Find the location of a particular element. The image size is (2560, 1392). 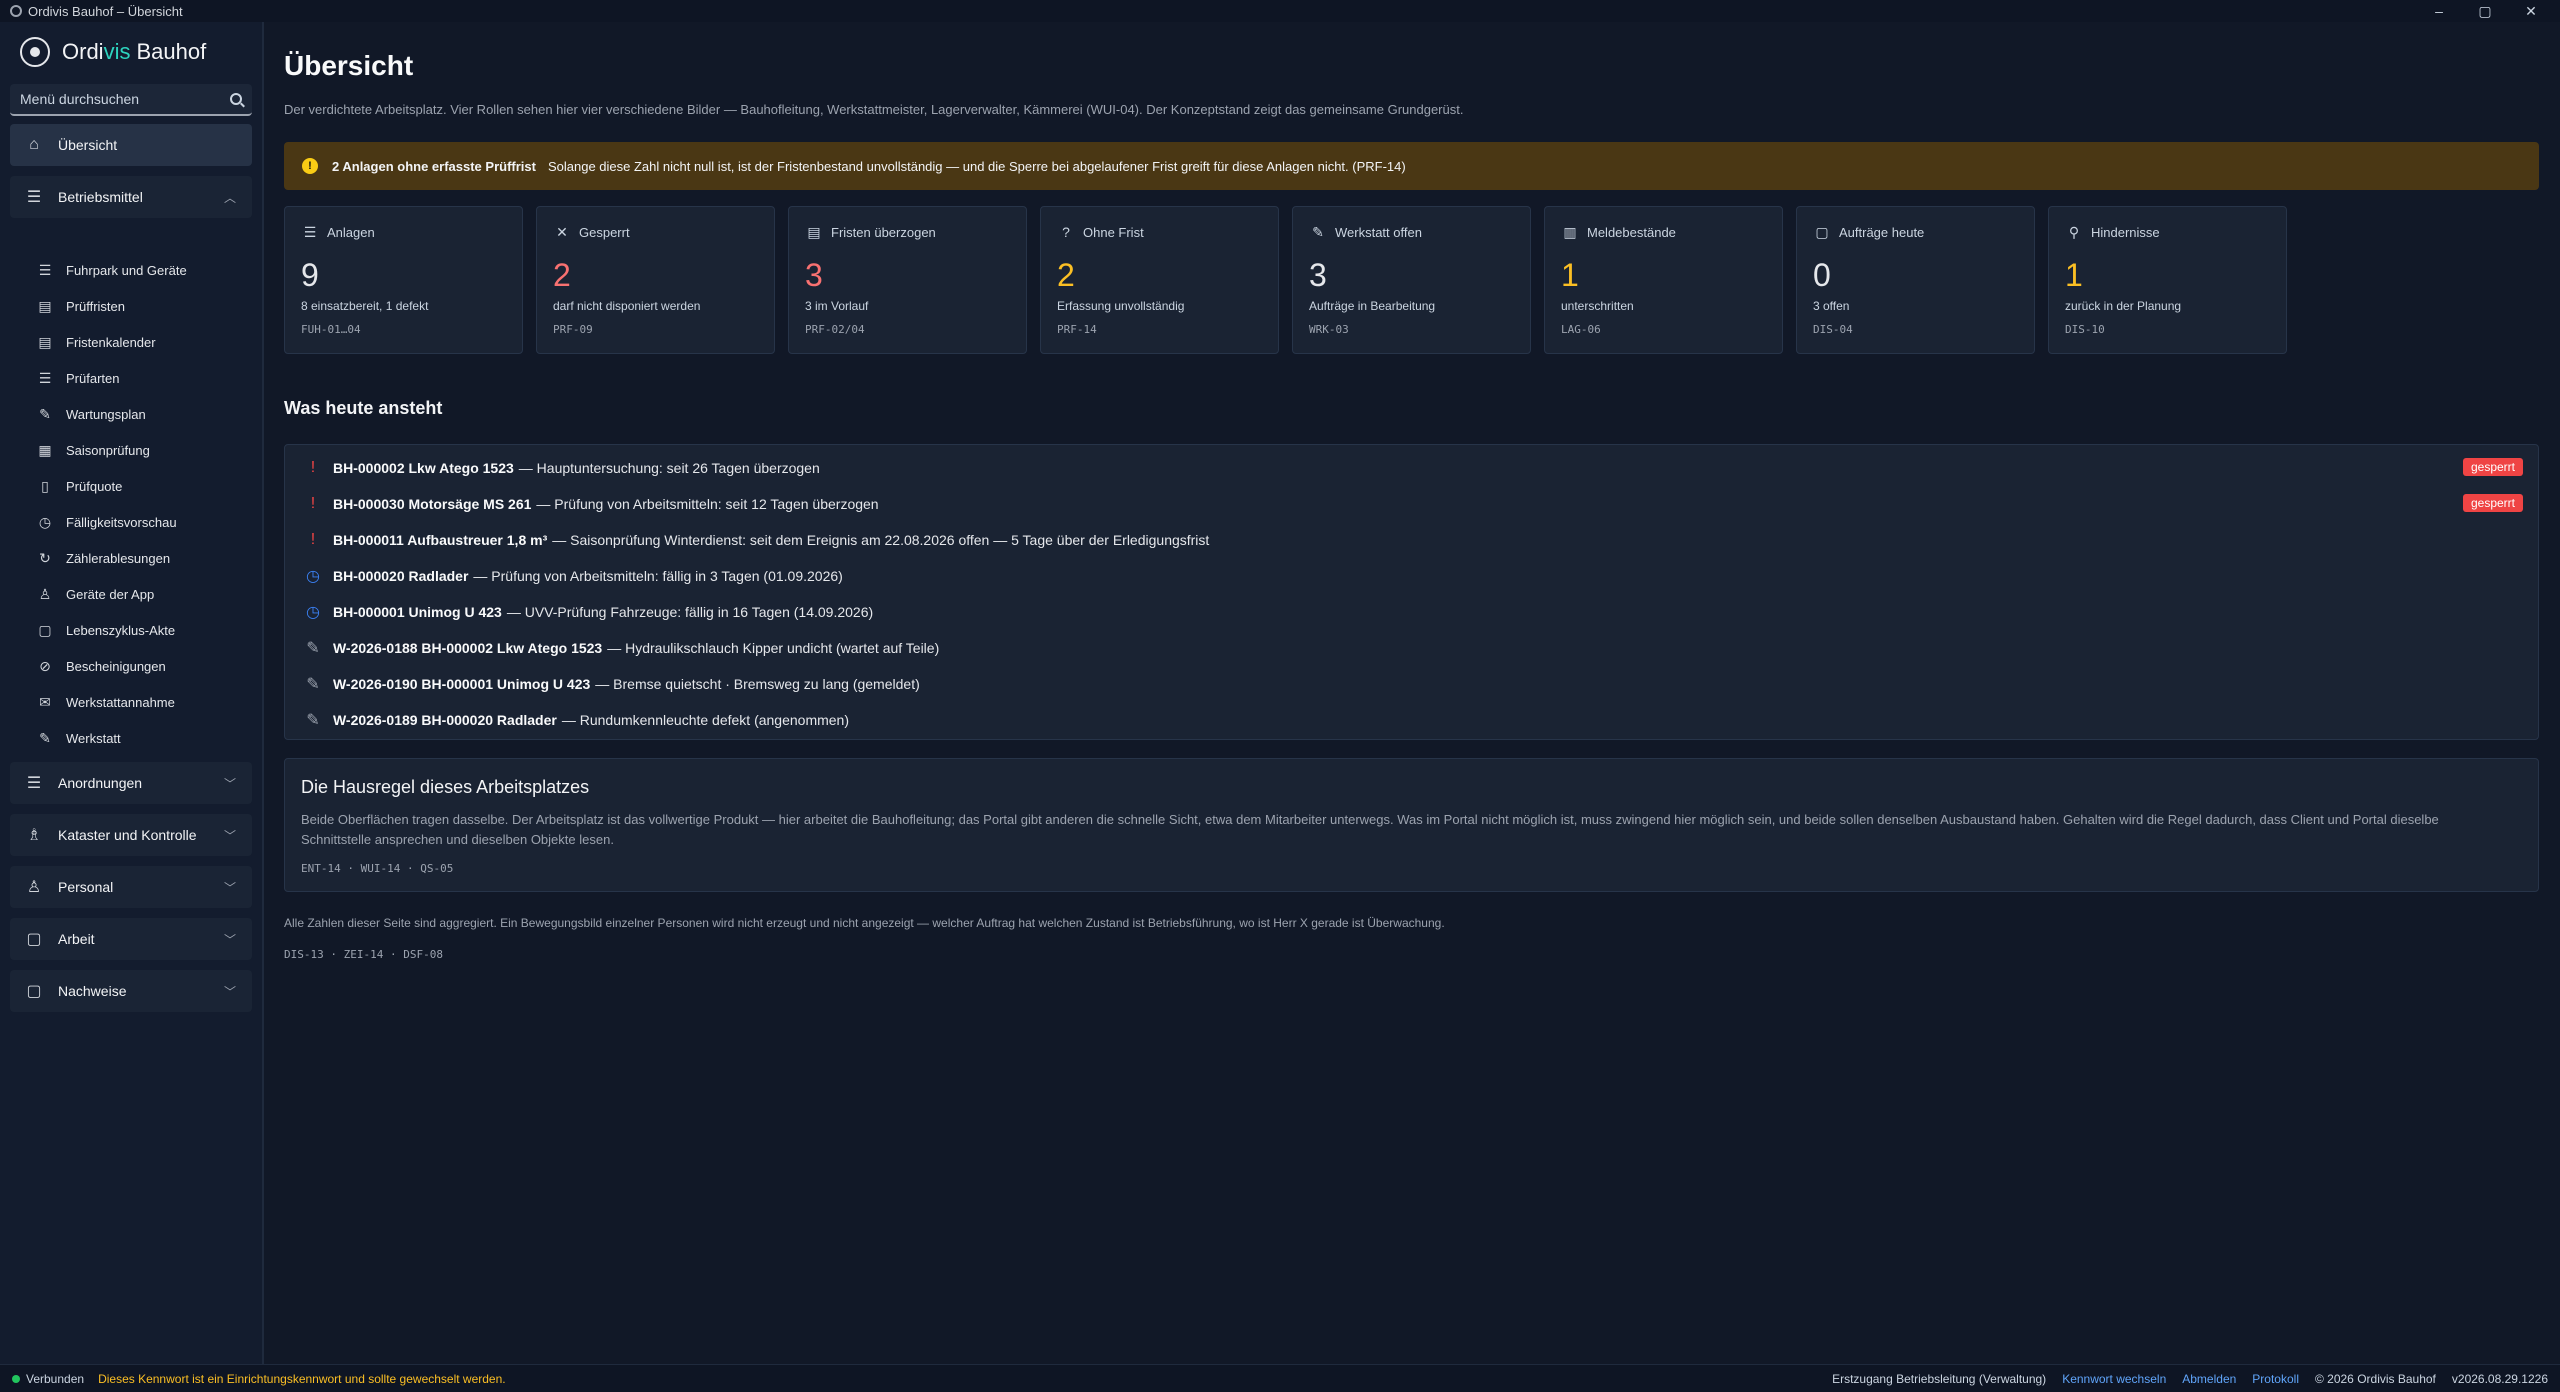

section-title-due: Was heute ansteht is located at coordinates (363, 408).